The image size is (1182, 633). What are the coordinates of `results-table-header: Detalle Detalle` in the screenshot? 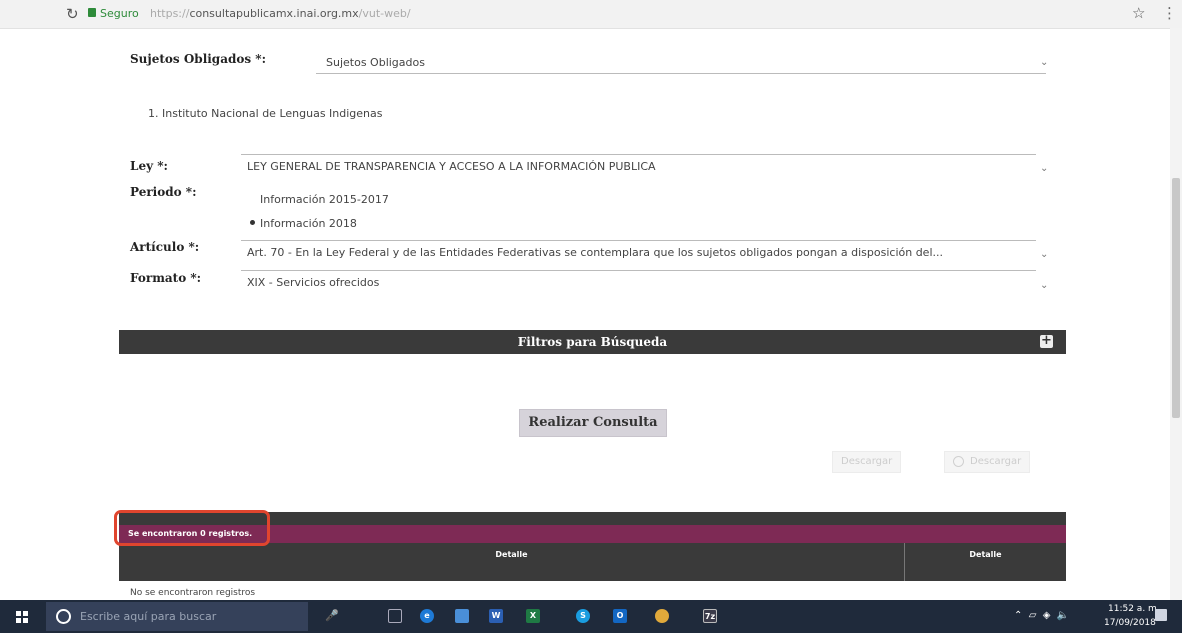 It's located at (592, 562).